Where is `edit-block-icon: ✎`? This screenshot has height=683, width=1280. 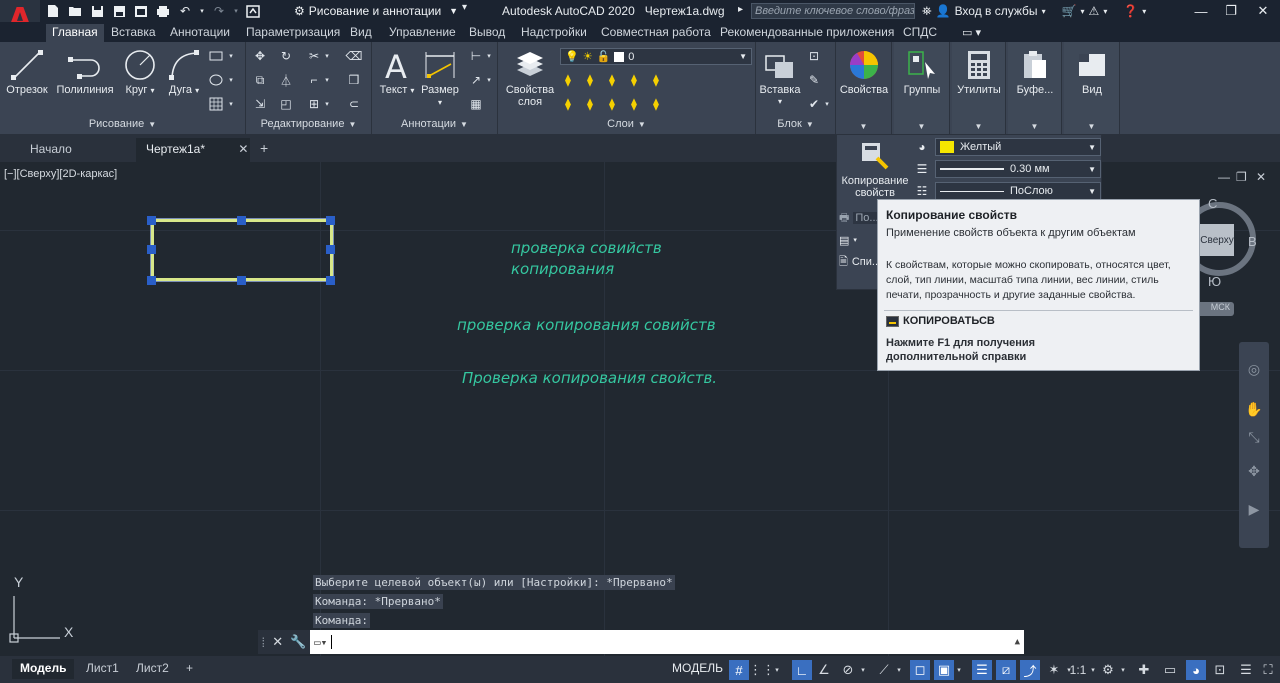 edit-block-icon: ✎ is located at coordinates (814, 80).